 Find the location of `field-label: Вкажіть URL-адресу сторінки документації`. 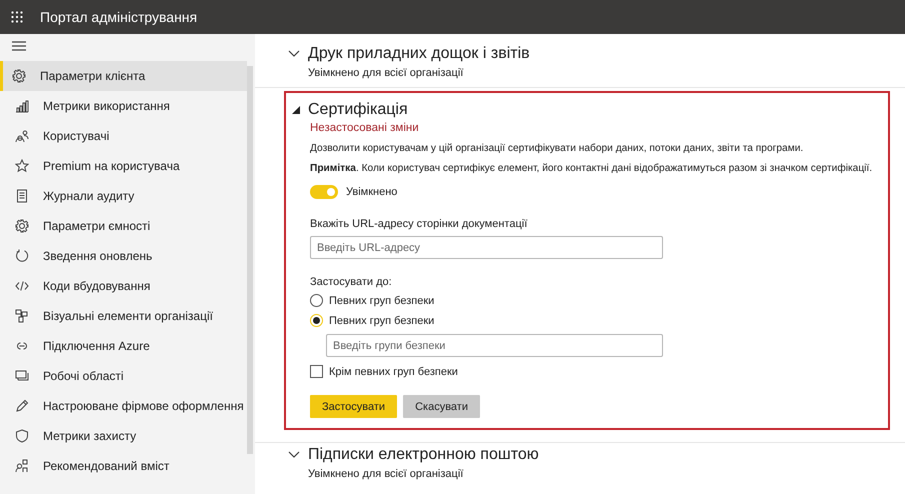

field-label: Вкажіть URL-адресу сторінки документації is located at coordinates (419, 224).